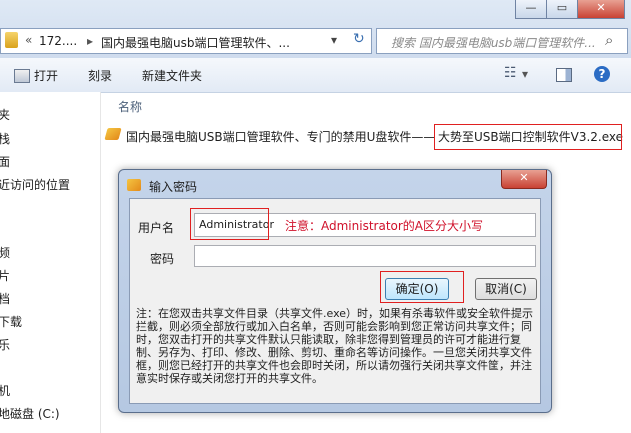  I want to click on help-icon: ?, so click(602, 74).